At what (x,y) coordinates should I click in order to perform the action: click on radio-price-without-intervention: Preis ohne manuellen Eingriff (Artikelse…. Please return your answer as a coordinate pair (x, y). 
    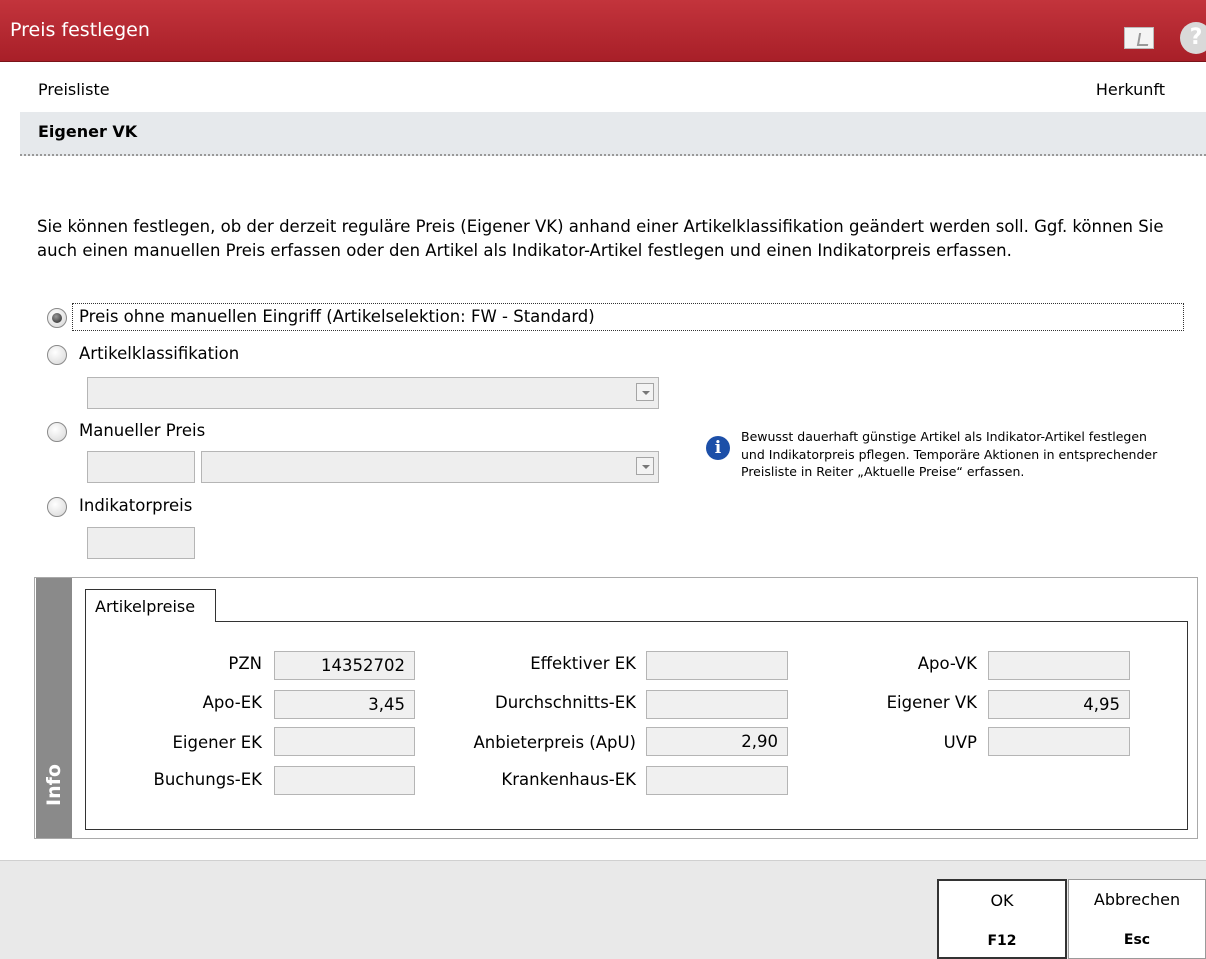
    Looking at the image, I should click on (397, 318).